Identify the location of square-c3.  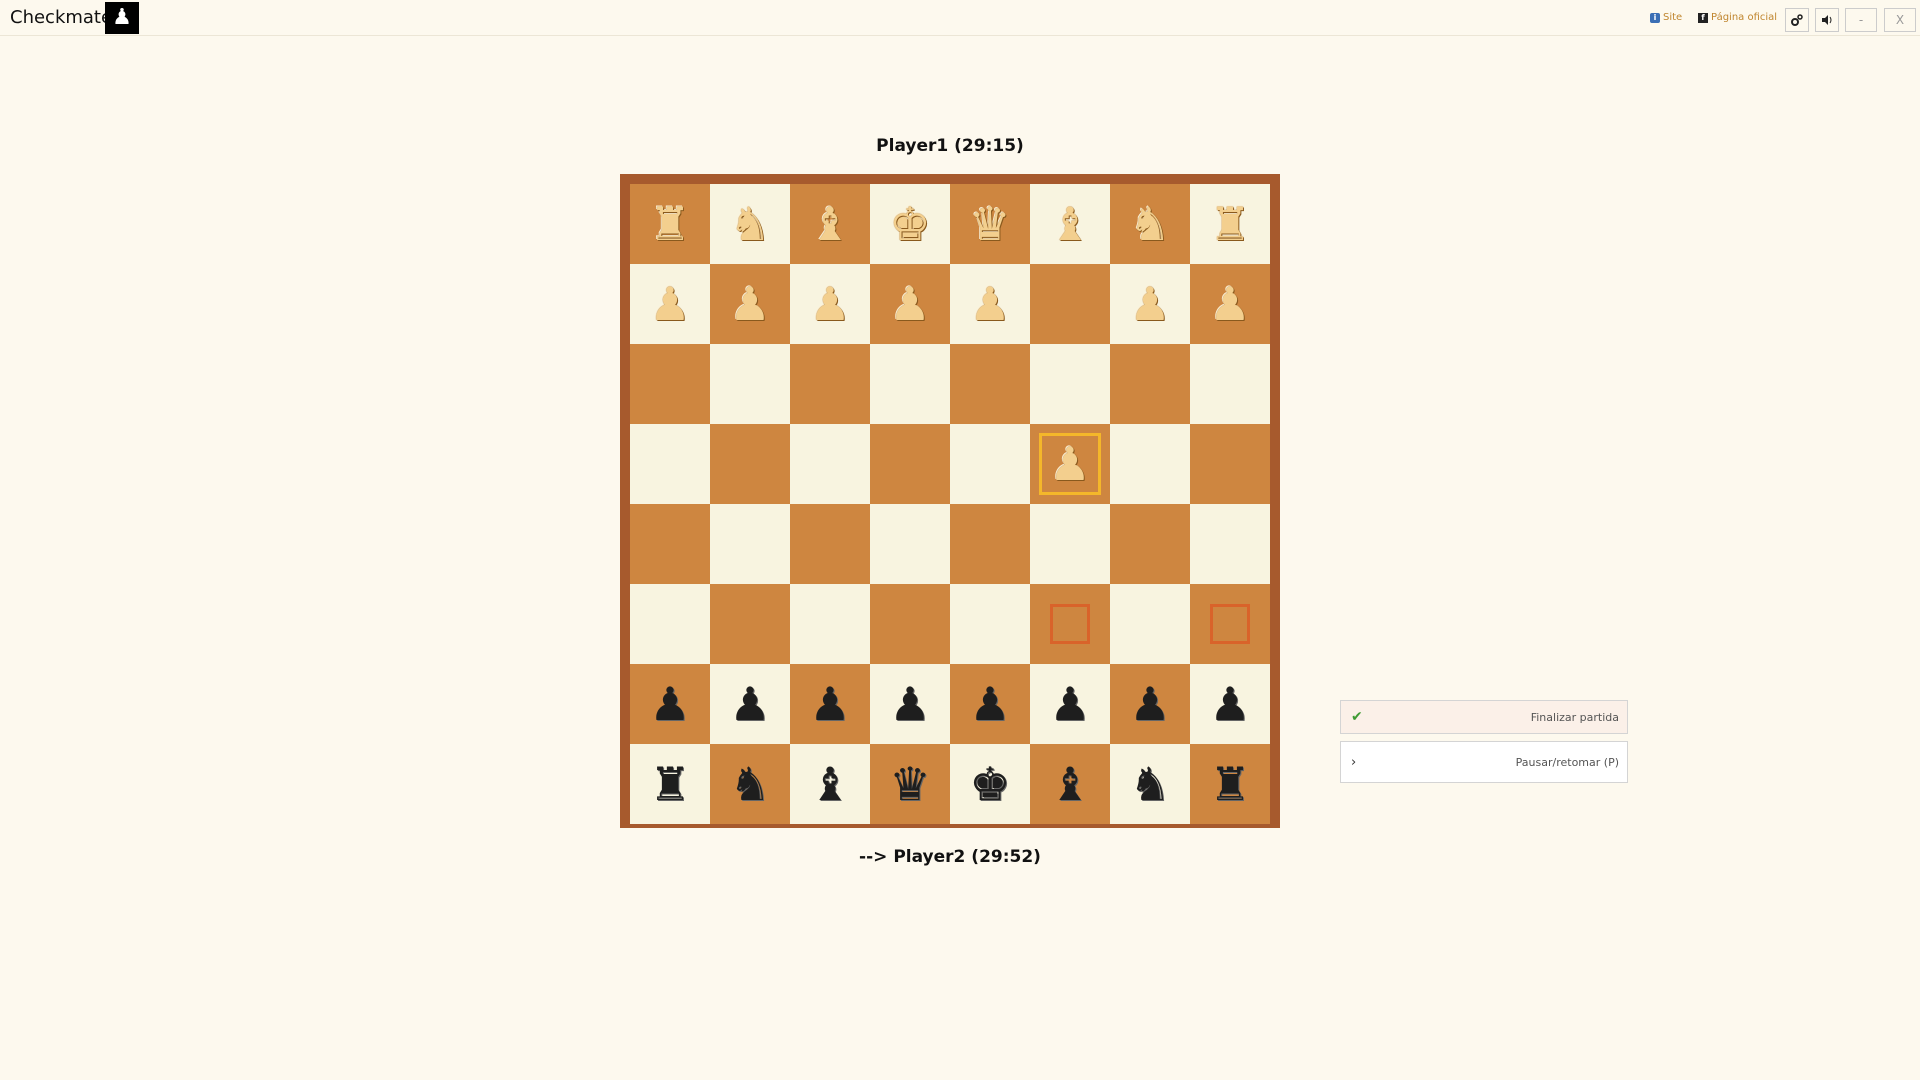
(830, 624).